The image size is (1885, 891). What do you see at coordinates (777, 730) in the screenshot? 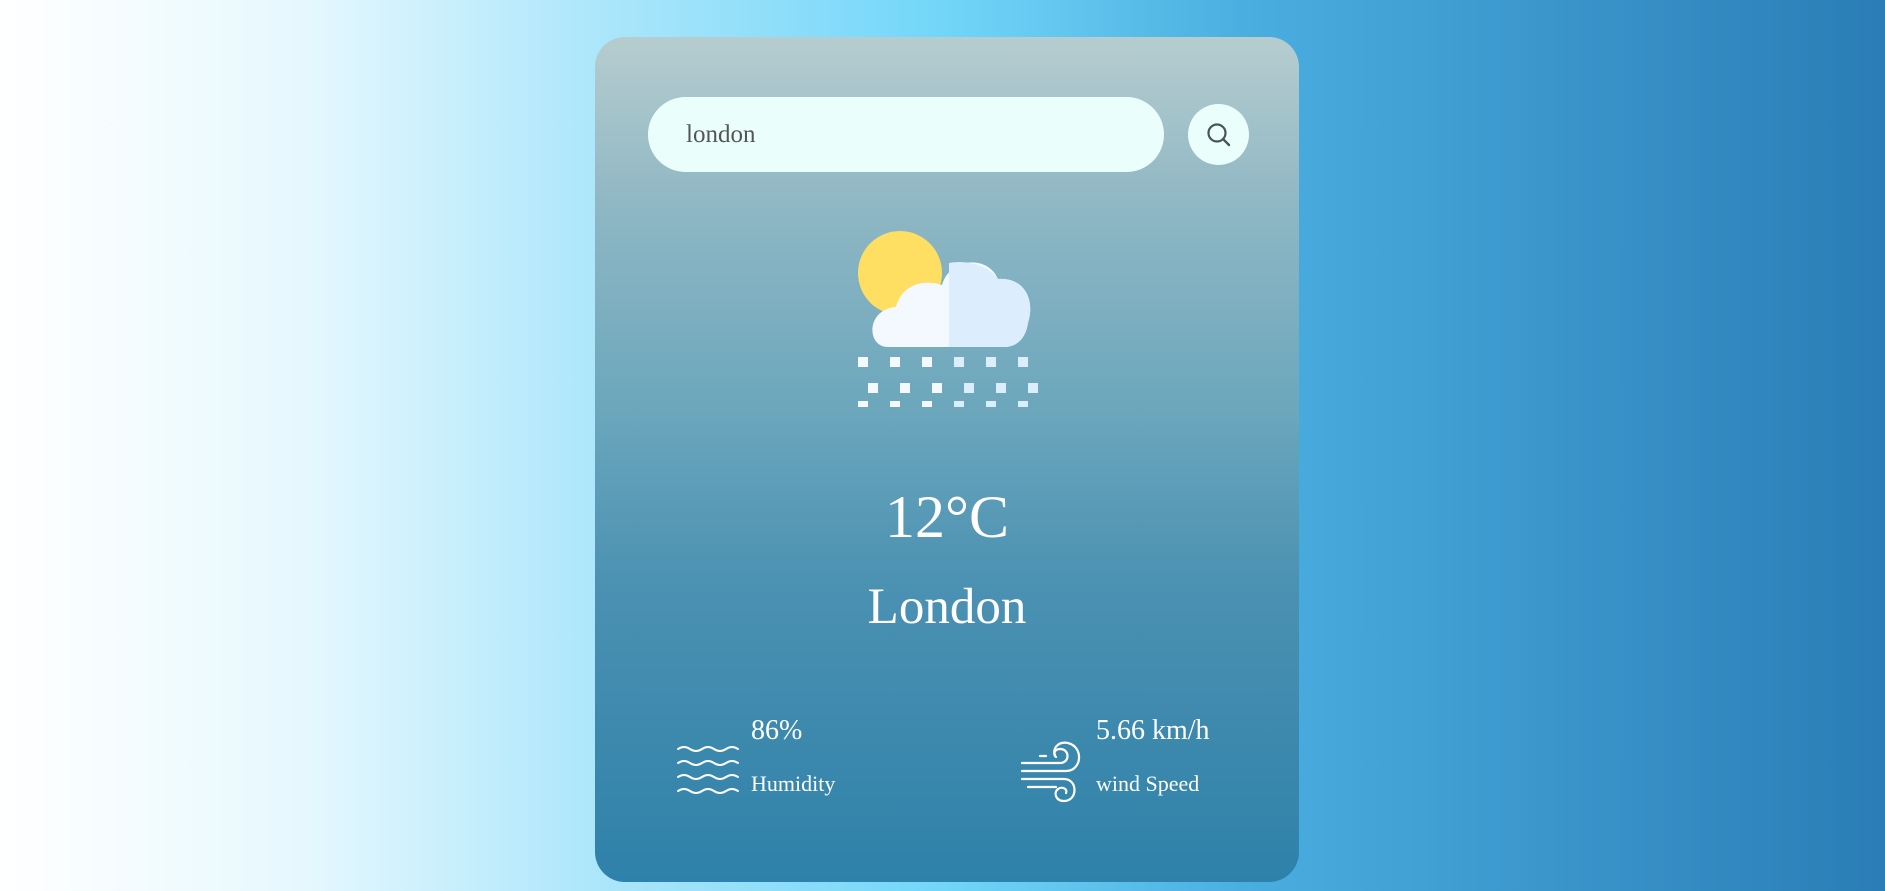
I see `humidity-value: 86%` at bounding box center [777, 730].